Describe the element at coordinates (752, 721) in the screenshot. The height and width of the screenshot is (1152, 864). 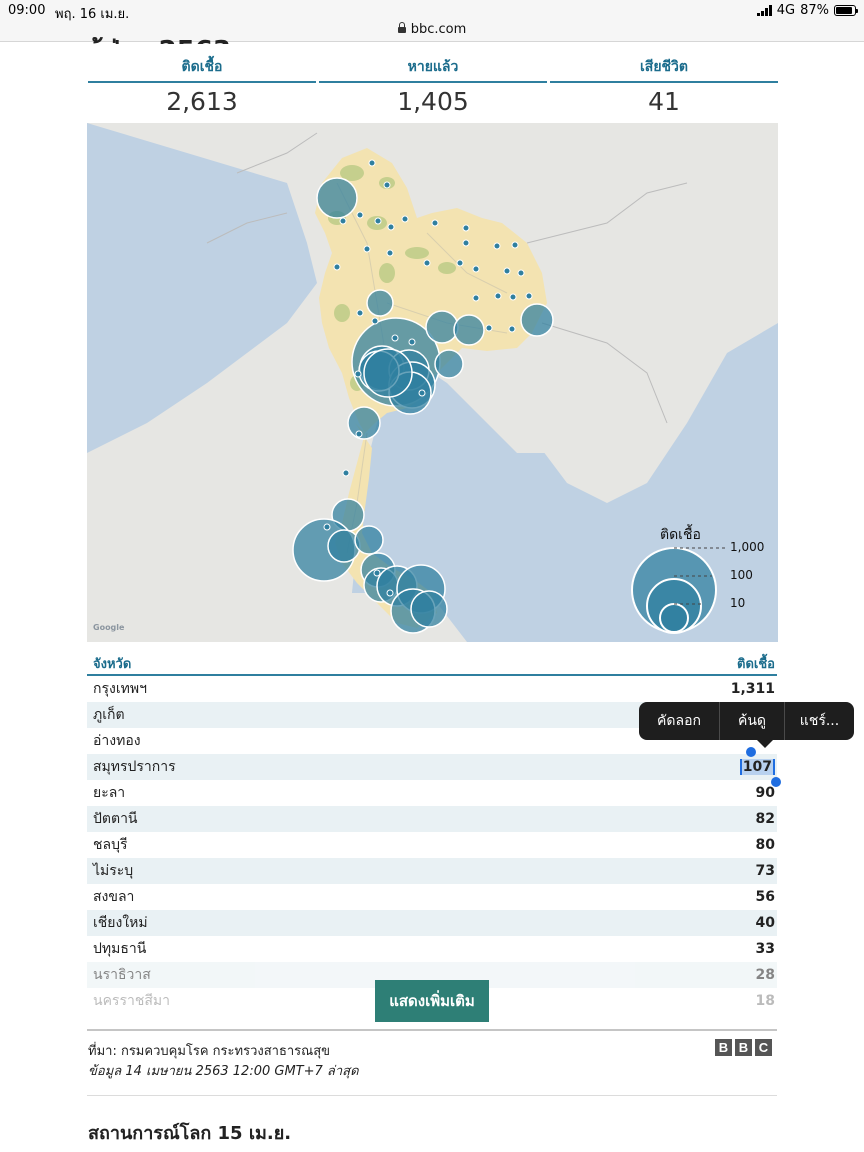
I see `look-up-menu-item: ค้นดู` at that location.